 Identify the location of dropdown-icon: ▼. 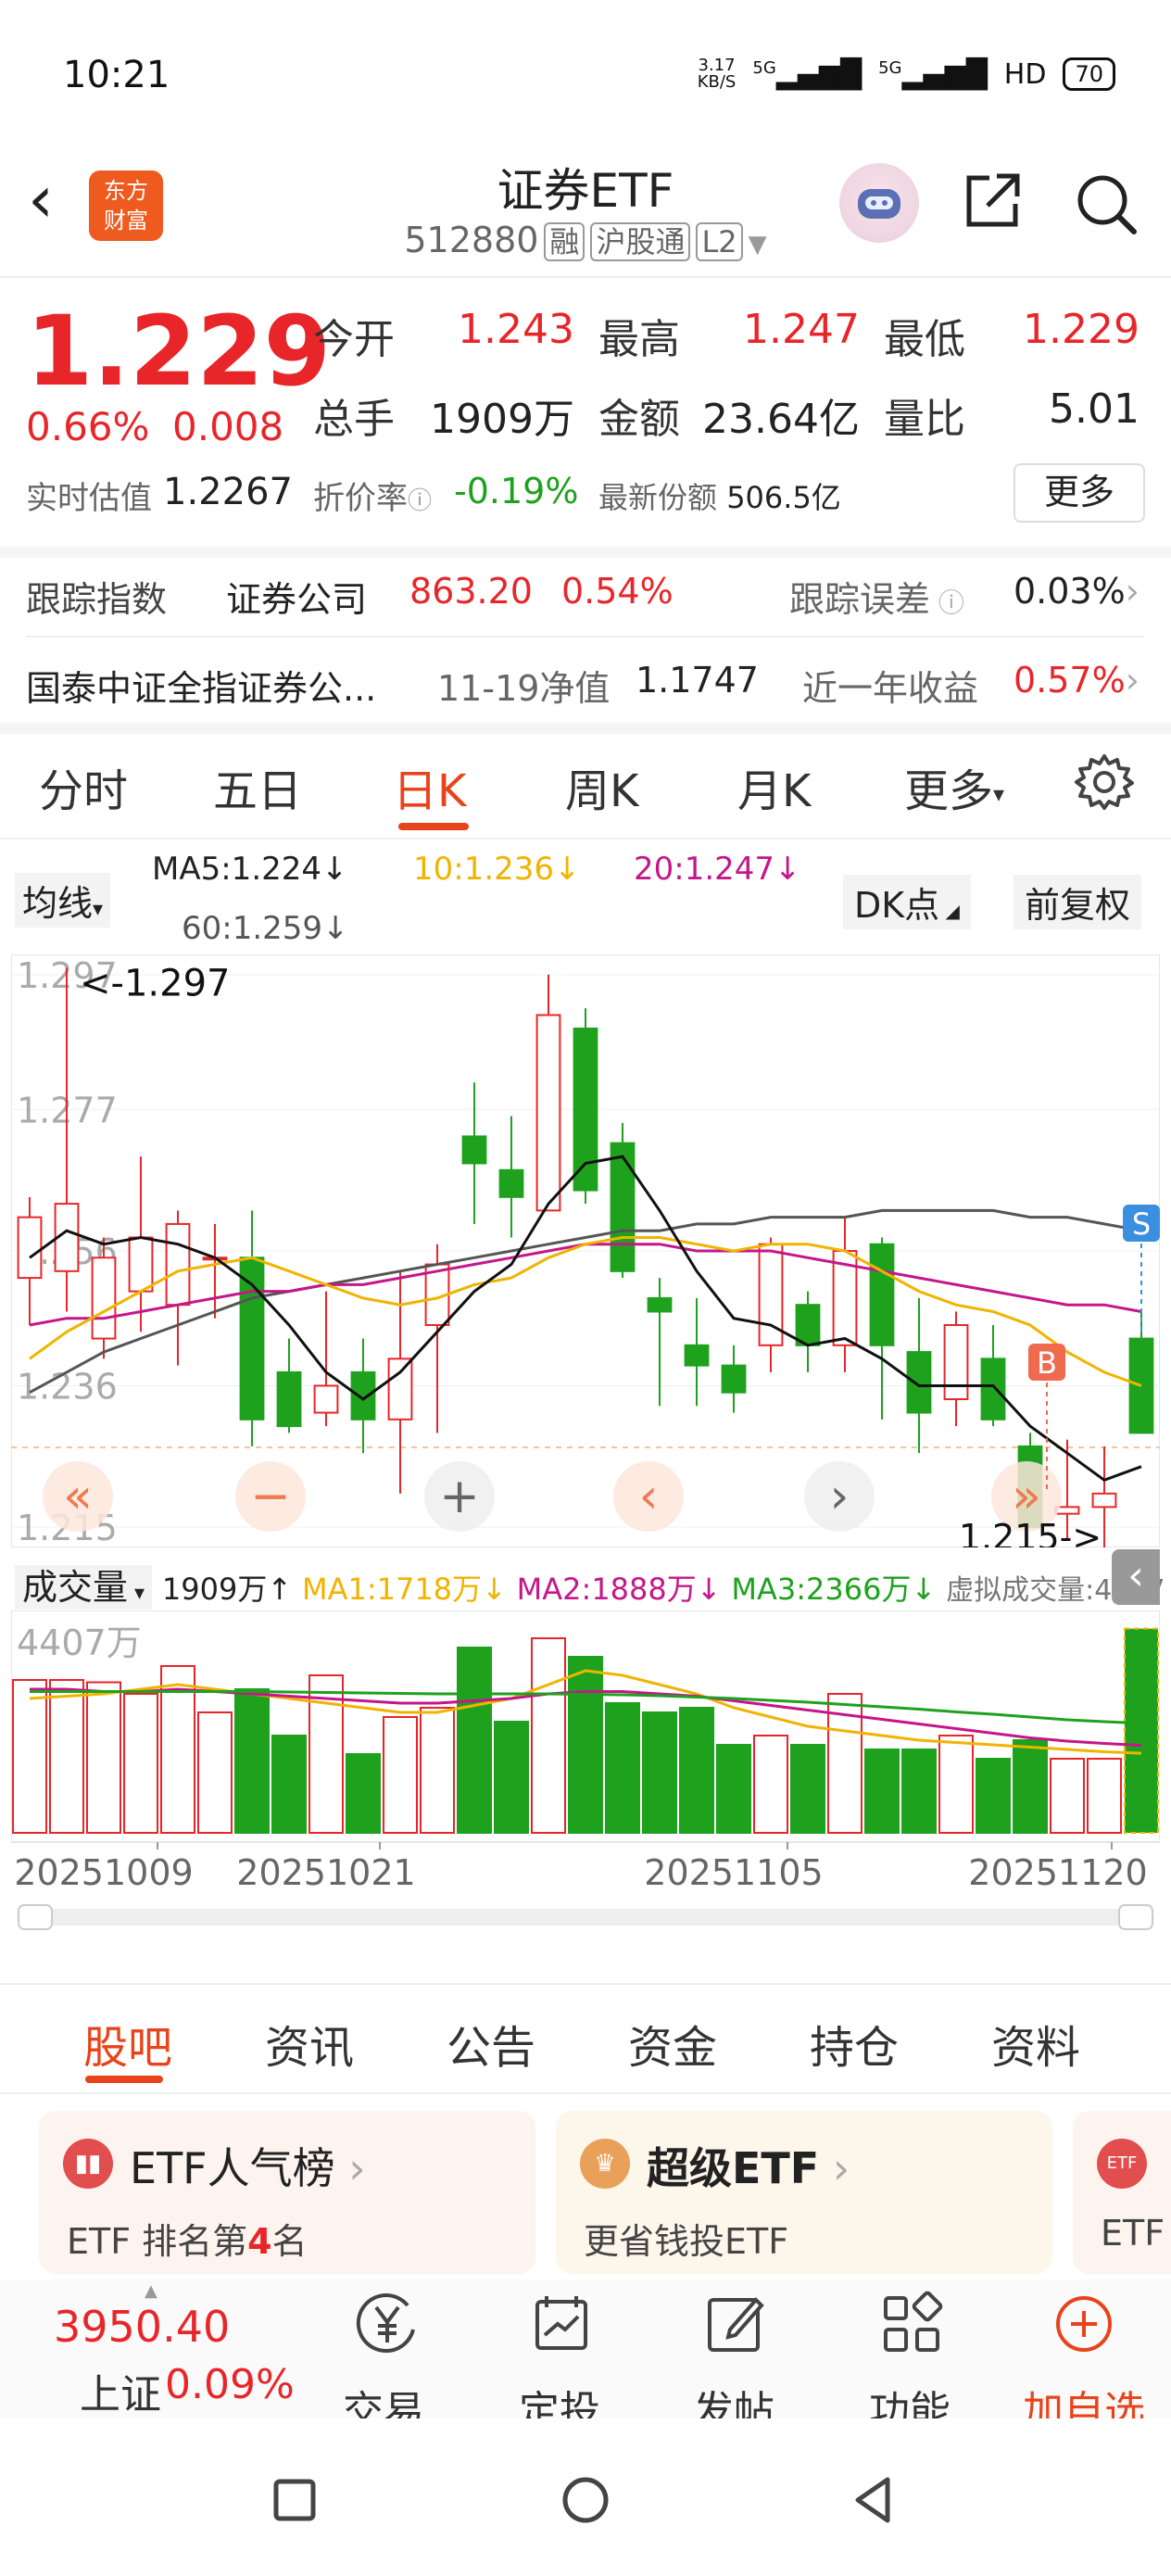
(758, 245).